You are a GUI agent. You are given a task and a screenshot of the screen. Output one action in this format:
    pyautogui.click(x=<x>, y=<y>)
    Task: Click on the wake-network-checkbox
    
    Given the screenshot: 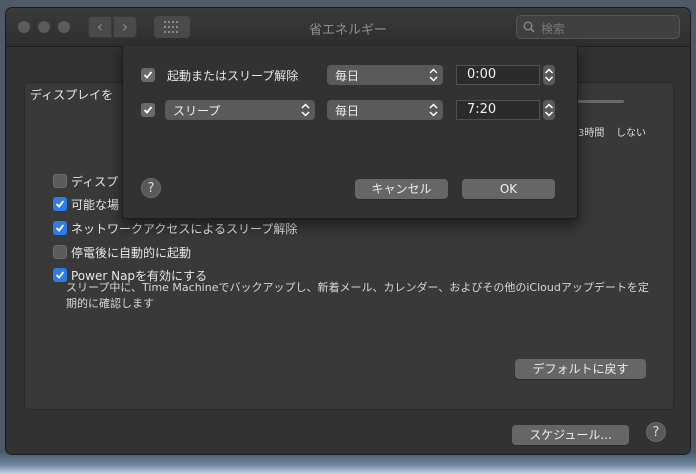 What is the action you would take?
    pyautogui.click(x=60, y=228)
    